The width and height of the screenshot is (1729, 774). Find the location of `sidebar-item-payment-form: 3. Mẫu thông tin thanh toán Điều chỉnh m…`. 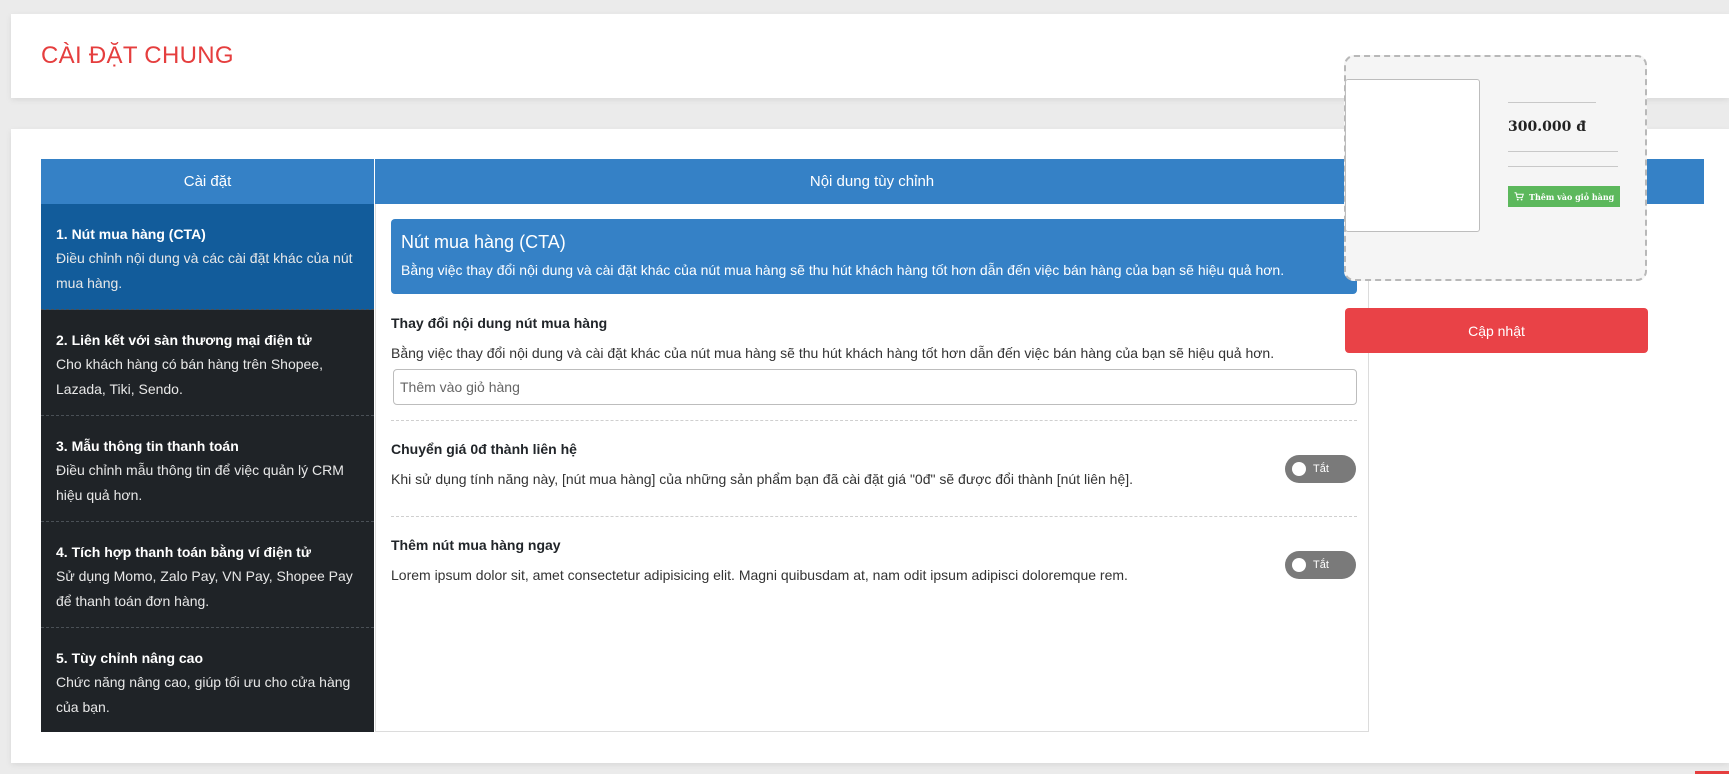

sidebar-item-payment-form: 3. Mẫu thông tin thanh toán Điều chỉnh m… is located at coordinates (207, 469).